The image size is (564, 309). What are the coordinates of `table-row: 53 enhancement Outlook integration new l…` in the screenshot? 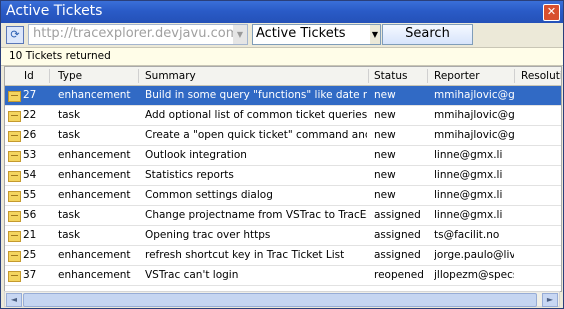 It's located at (283, 156).